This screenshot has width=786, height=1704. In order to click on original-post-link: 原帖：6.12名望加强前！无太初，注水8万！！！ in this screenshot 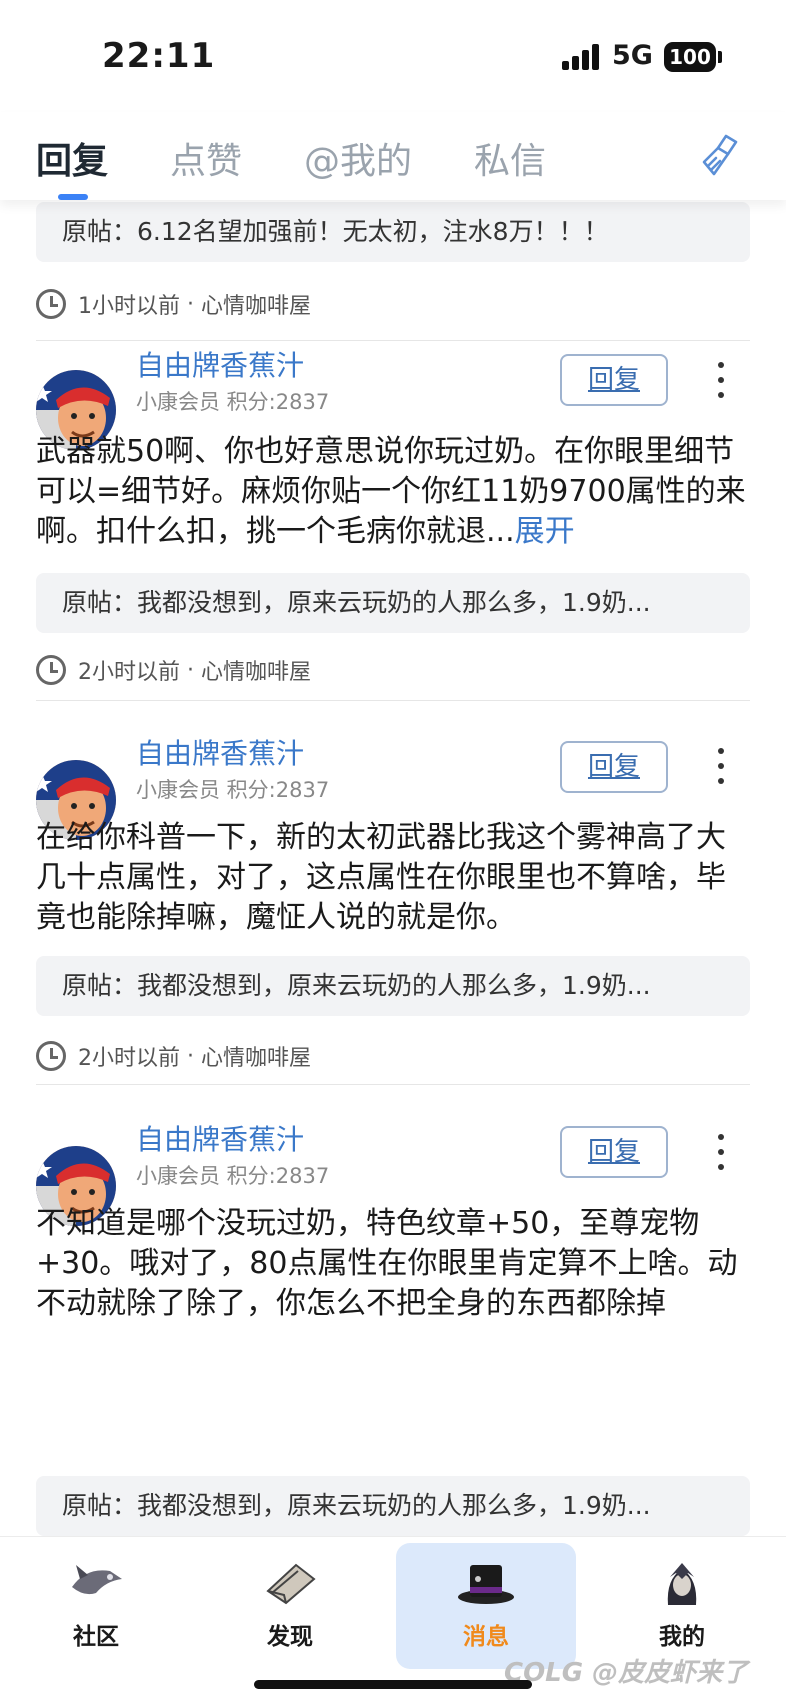, I will do `click(393, 232)`.